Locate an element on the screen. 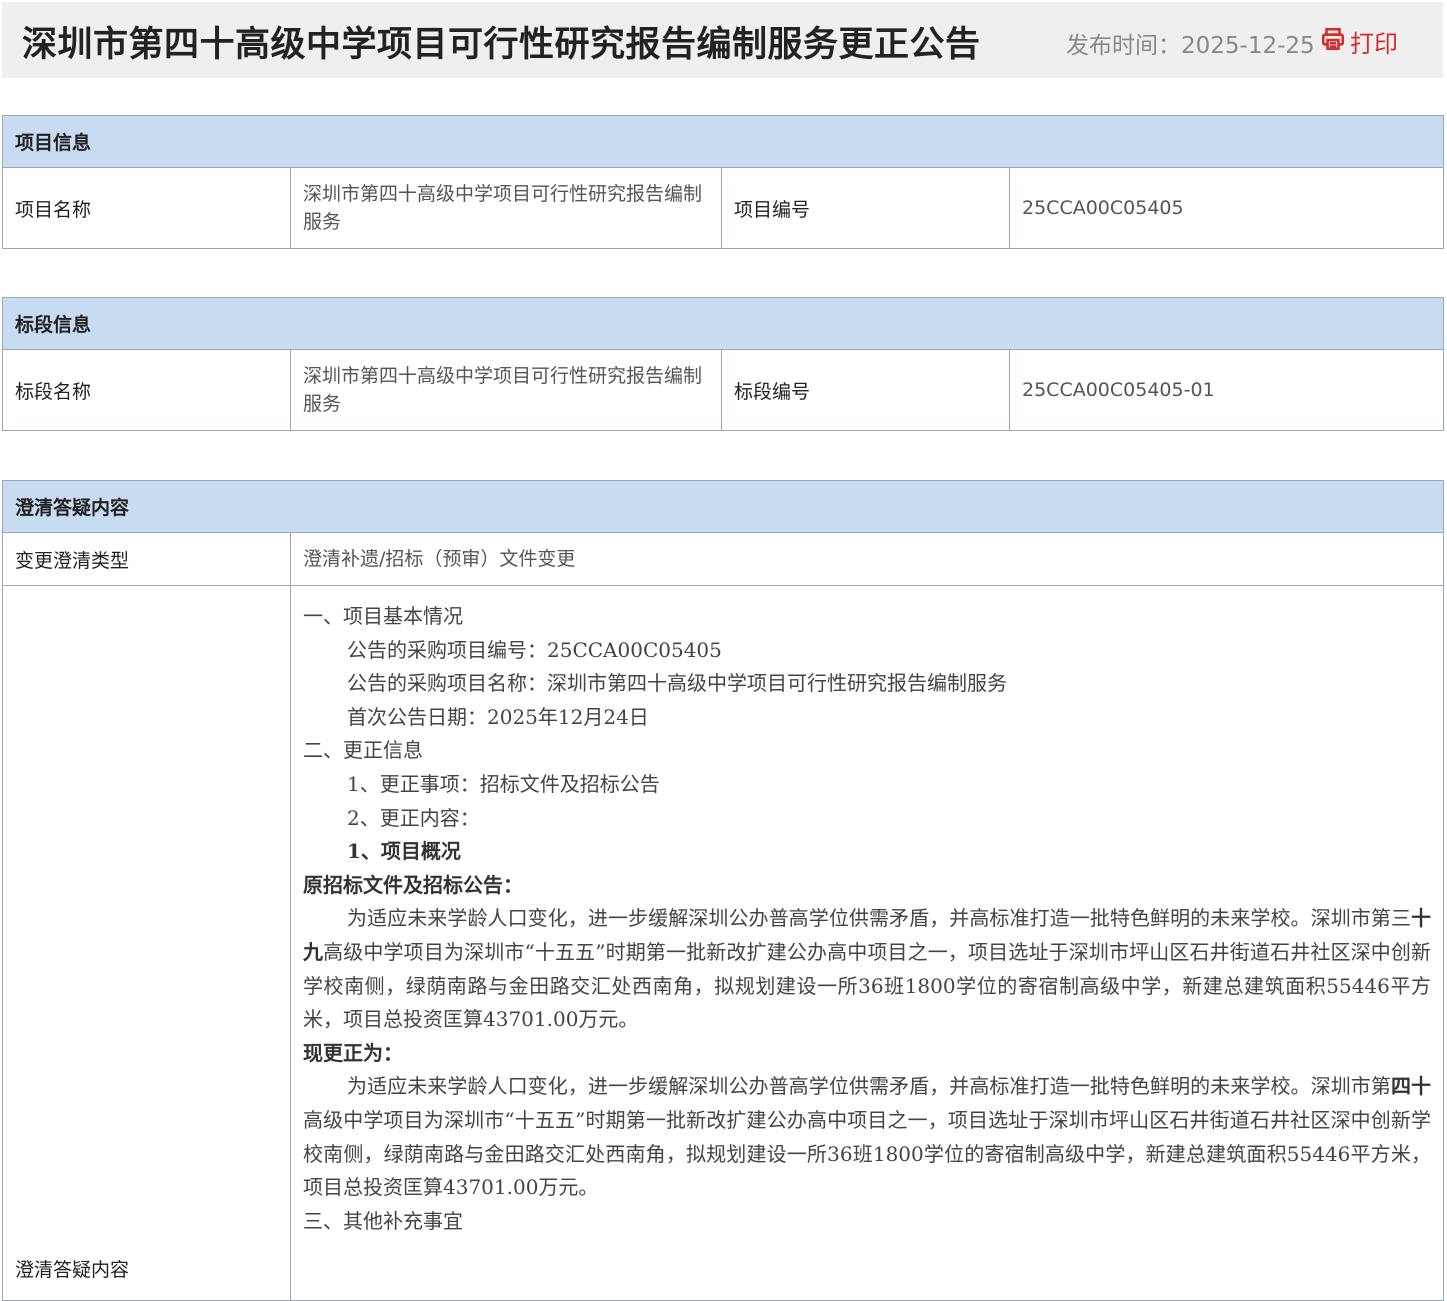  clarification-header: 澄清答疑内容 is located at coordinates (723, 506).